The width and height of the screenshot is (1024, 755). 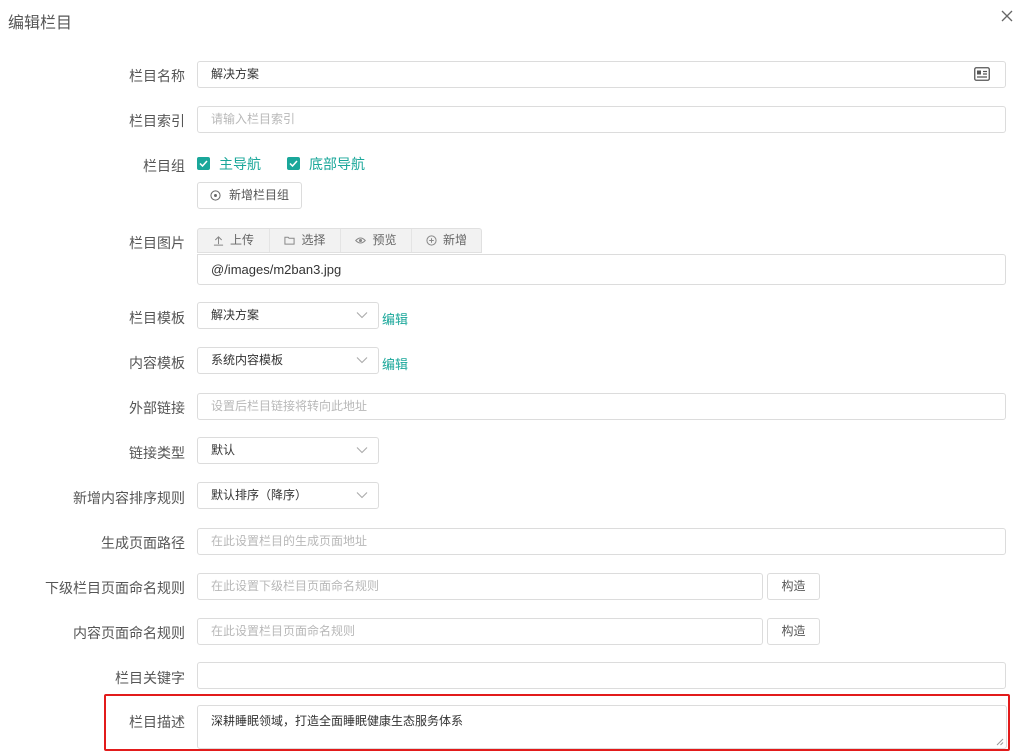 What do you see at coordinates (276, 269) in the screenshot?
I see `image-path-value: @/images/m2ban3.jpg` at bounding box center [276, 269].